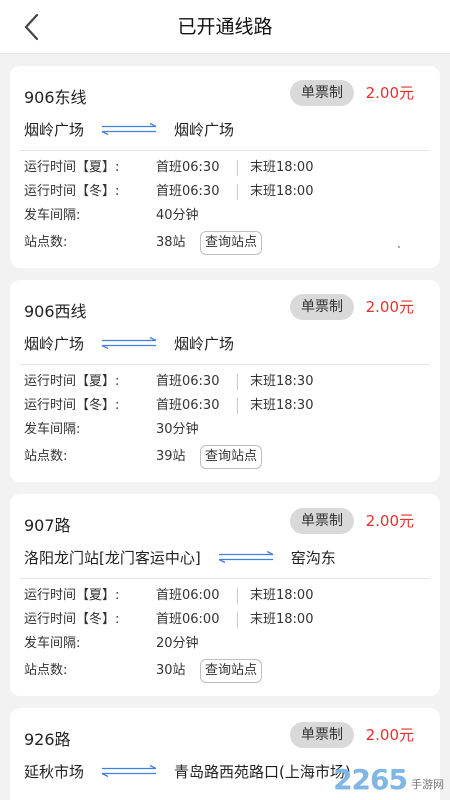 The width and height of the screenshot is (450, 800). What do you see at coordinates (225, 216) in the screenshot?
I see `interval-row: 发车间隔: 40分钟` at bounding box center [225, 216].